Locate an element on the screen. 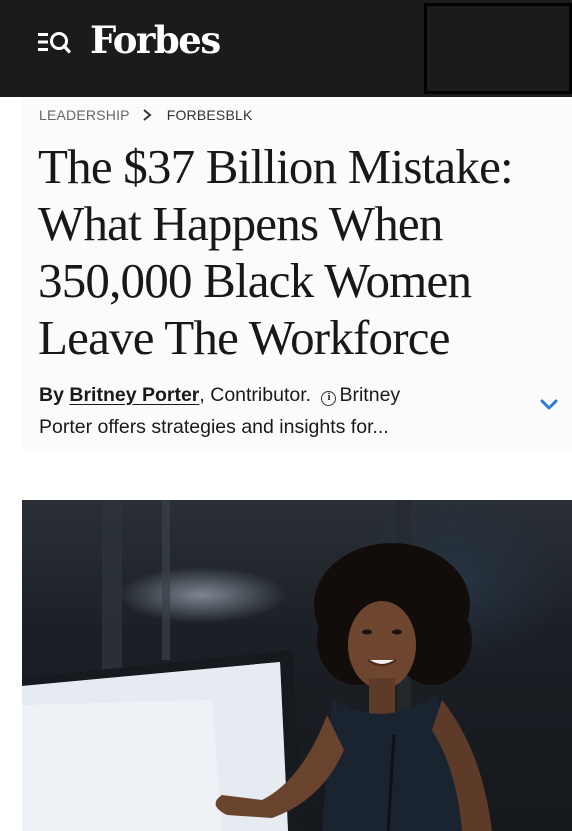 This screenshot has height=831, width=572. info-icon: i is located at coordinates (329, 398).